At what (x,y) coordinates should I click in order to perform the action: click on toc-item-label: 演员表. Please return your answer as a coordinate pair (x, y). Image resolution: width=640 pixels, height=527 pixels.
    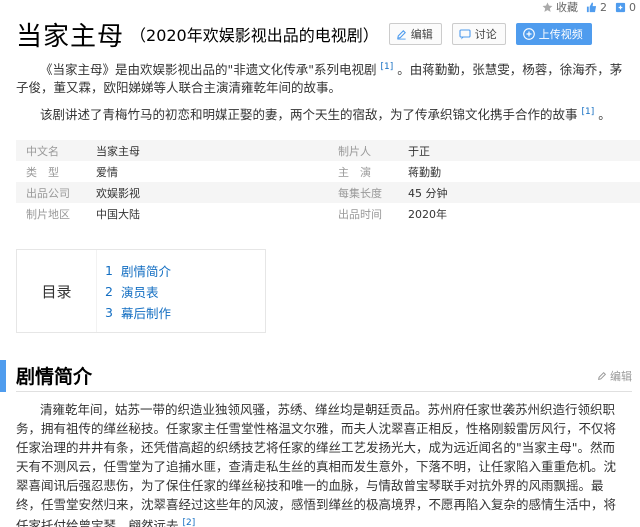
    Looking at the image, I should click on (140, 292).